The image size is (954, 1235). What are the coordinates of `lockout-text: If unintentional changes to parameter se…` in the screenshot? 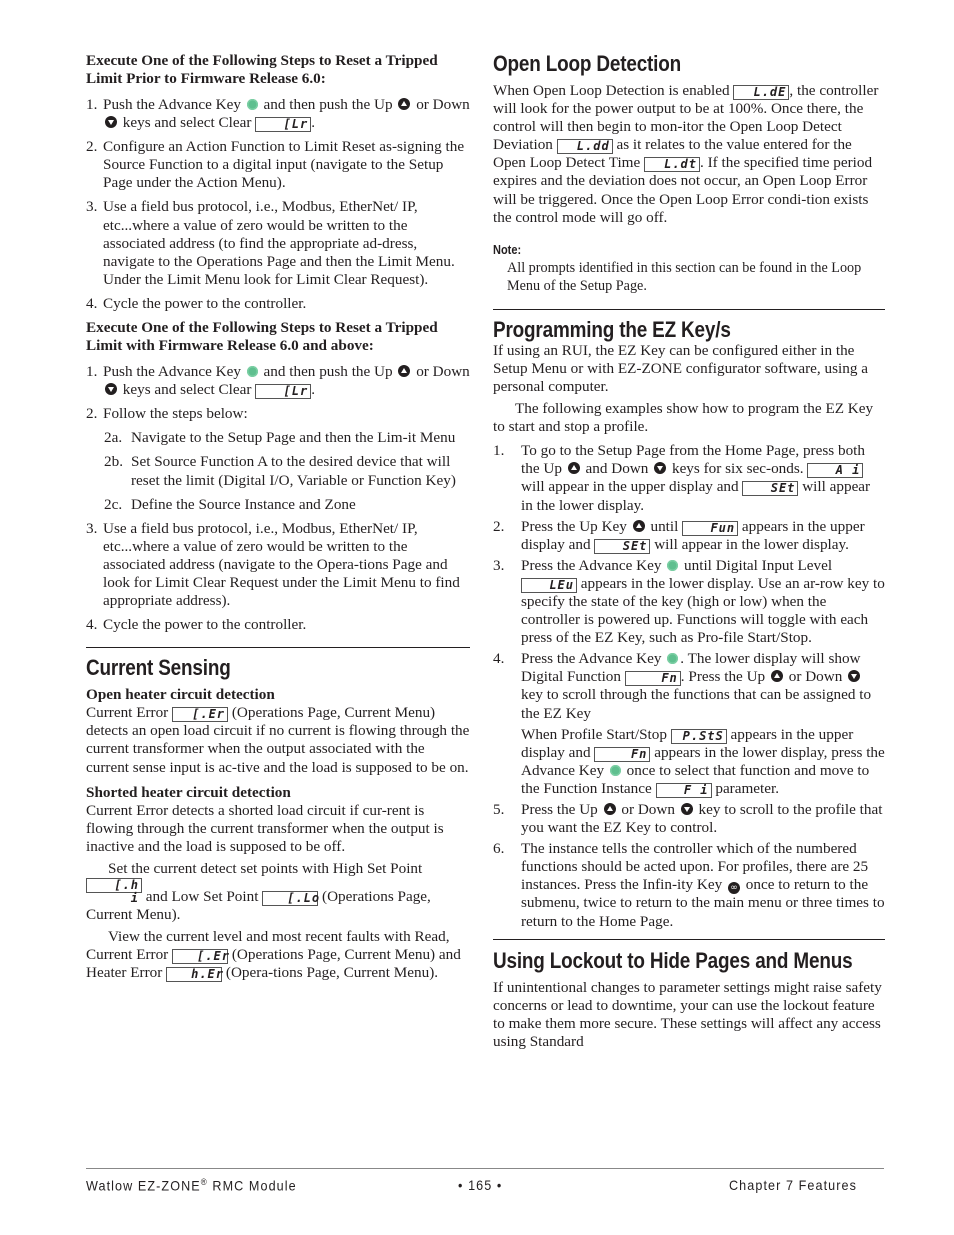 It's located at (687, 1014).